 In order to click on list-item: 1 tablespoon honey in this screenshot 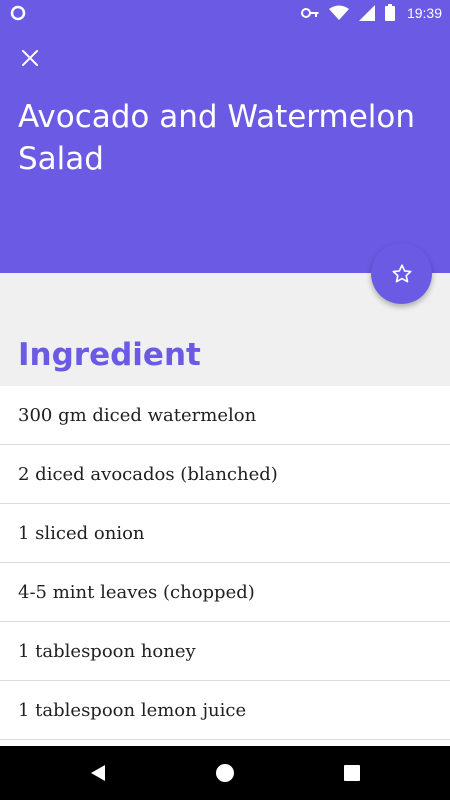, I will do `click(225, 651)`.